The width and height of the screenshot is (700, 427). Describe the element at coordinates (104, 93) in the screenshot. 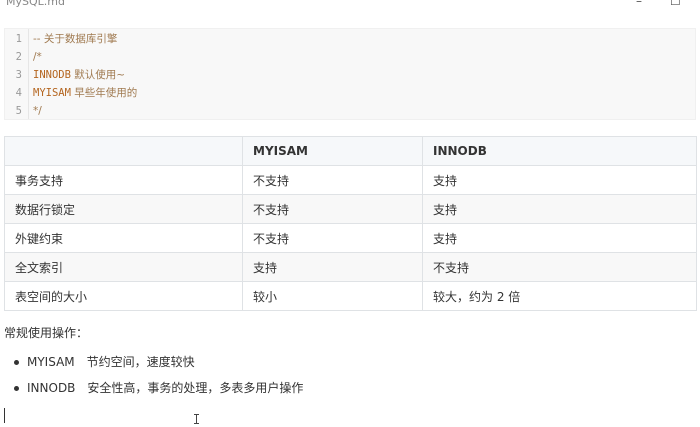

I see `code-text: 早些年使用的` at that location.